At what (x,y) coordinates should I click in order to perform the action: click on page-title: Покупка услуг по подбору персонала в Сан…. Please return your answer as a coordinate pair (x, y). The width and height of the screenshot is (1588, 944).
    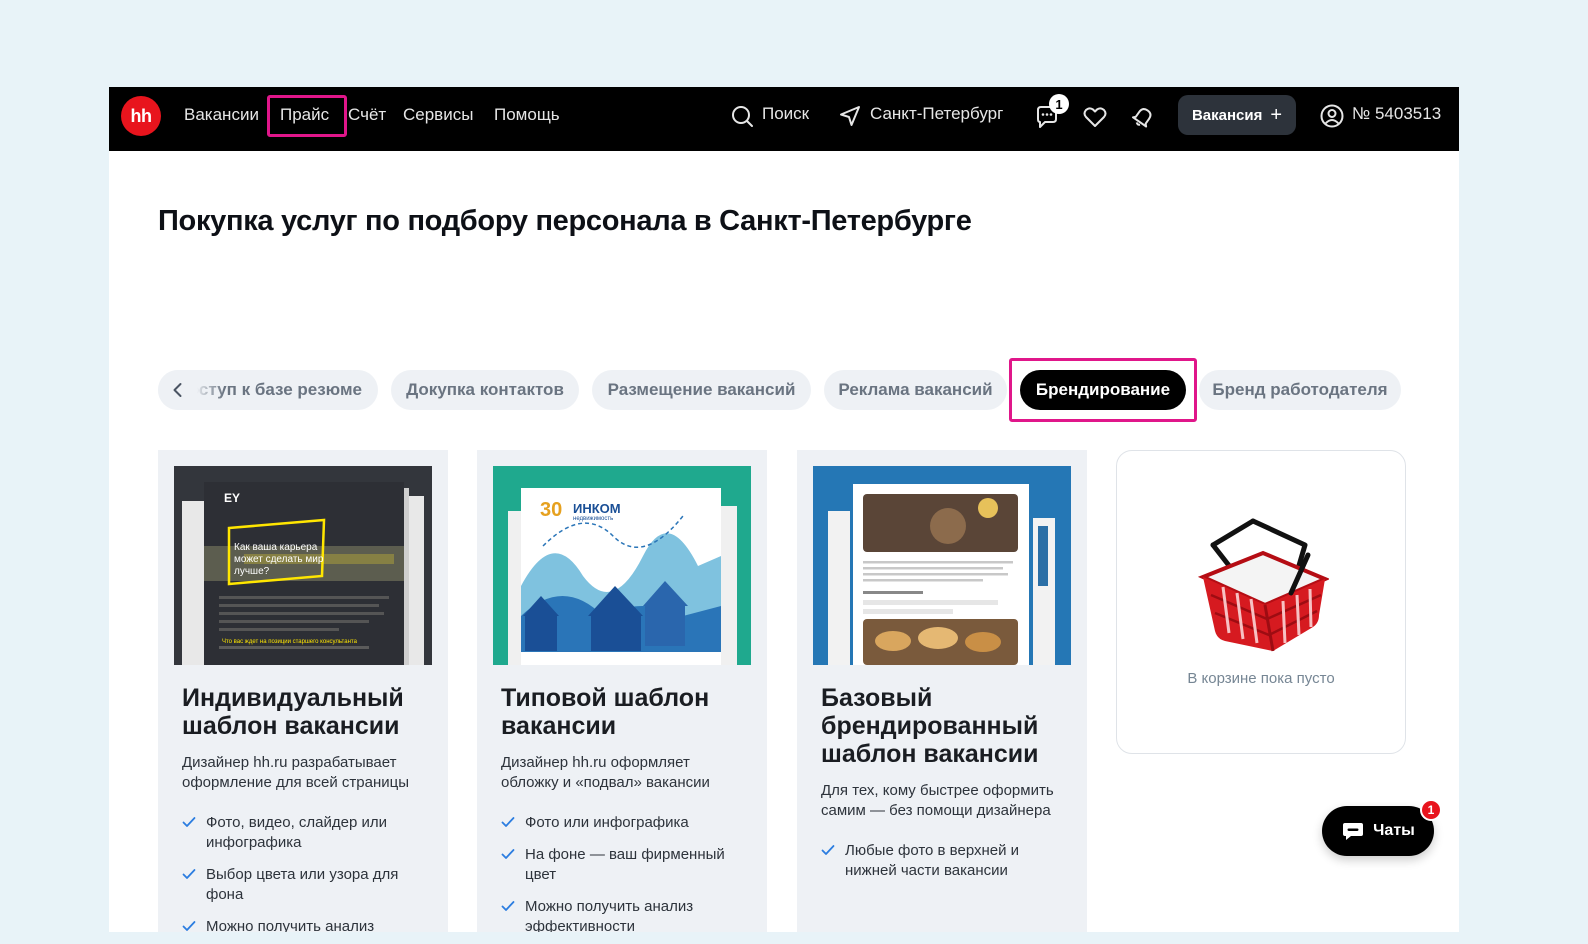
    Looking at the image, I should click on (565, 221).